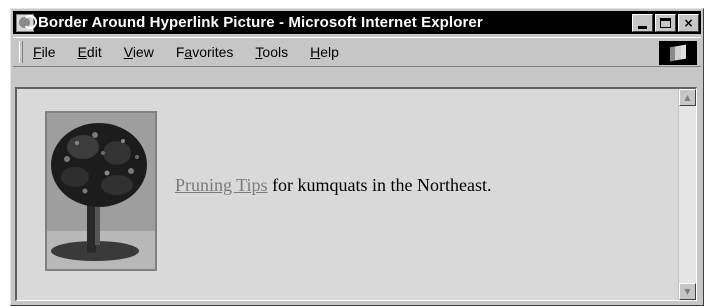 Image resolution: width=704 pixels, height=306 pixels. I want to click on menu-tools: Tools, so click(271, 52).